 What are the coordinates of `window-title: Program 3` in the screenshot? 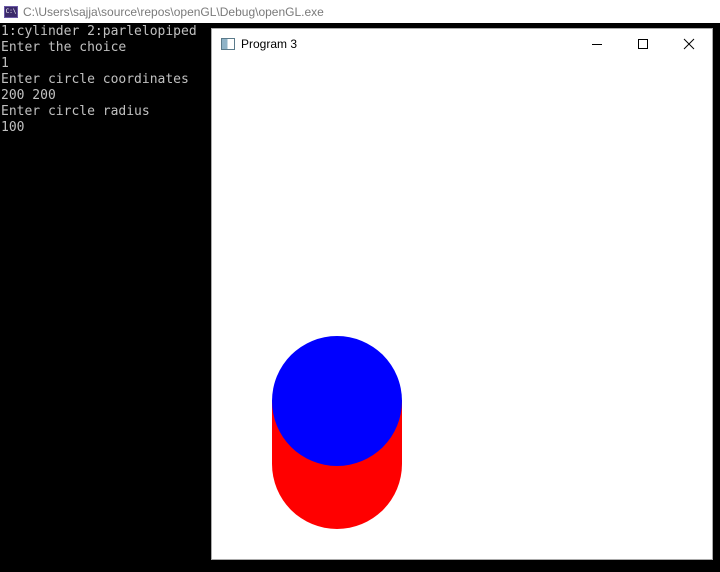 It's located at (269, 44).